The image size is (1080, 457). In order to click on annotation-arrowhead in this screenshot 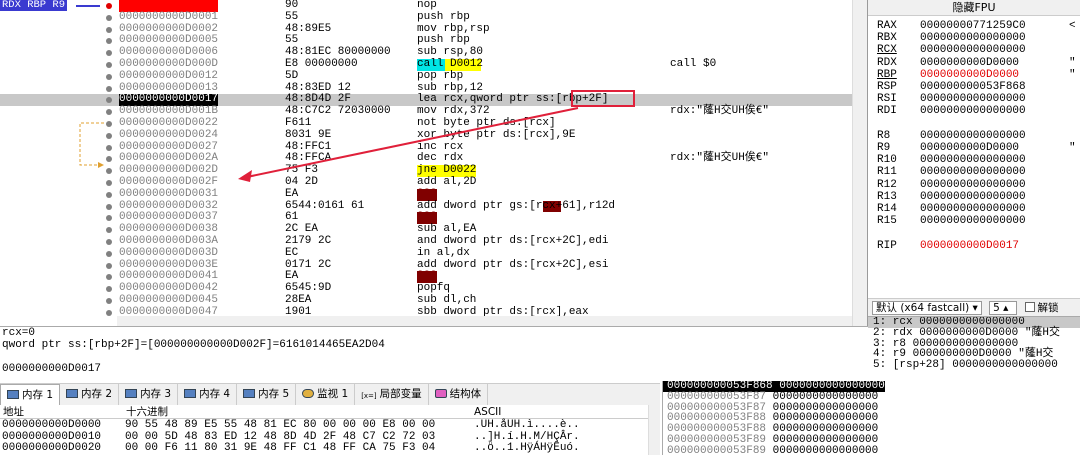, I will do `click(245, 176)`.